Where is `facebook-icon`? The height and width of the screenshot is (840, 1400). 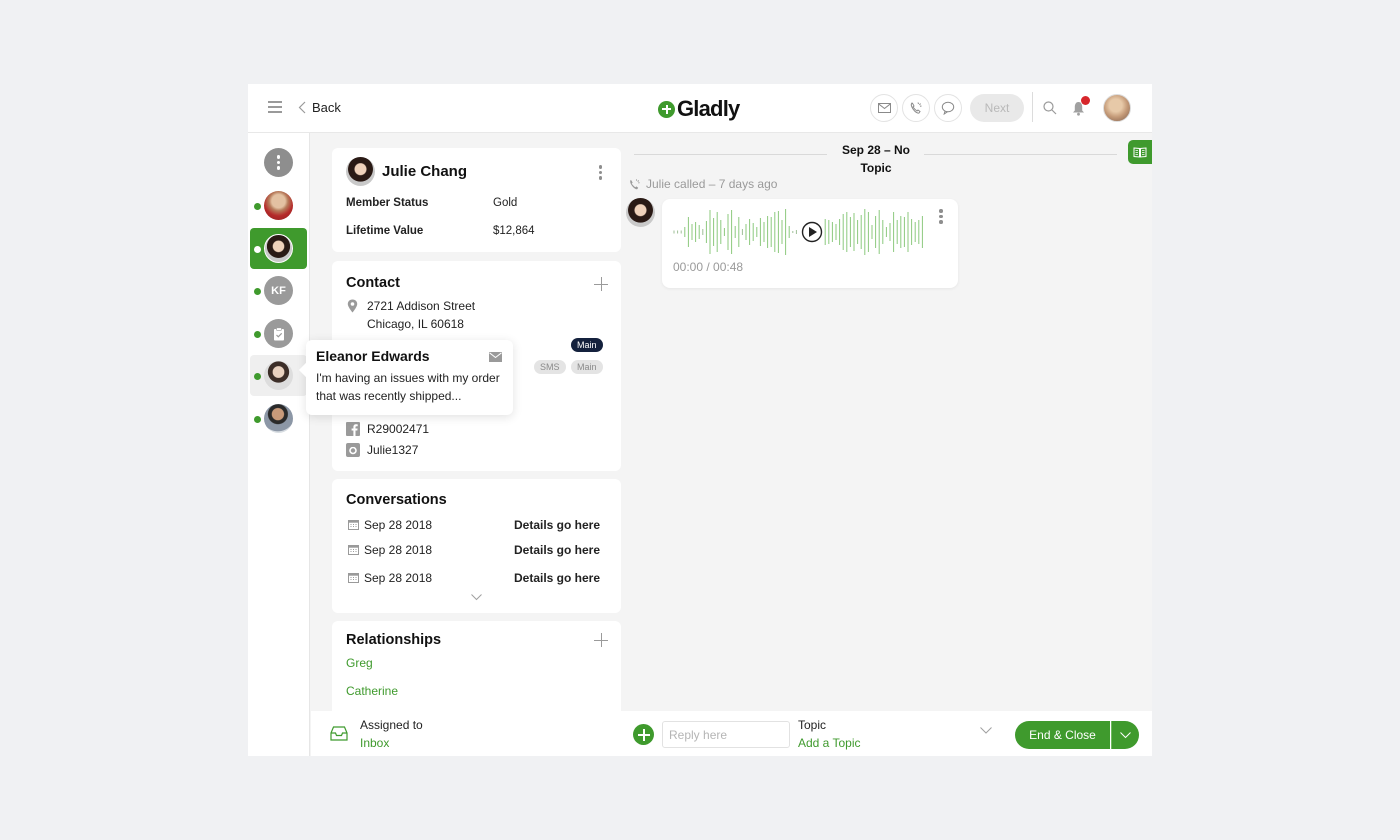
facebook-icon is located at coordinates (353, 429).